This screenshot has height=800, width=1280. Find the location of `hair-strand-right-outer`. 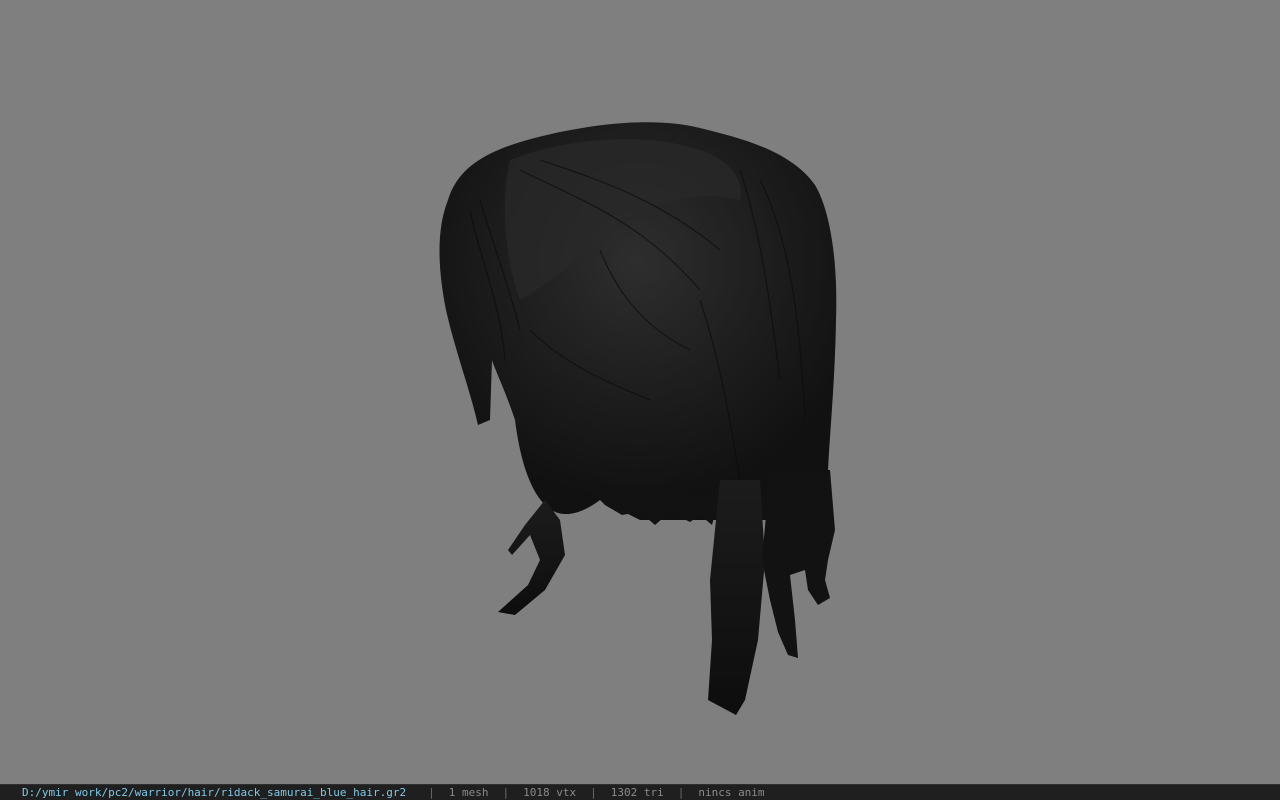

hair-strand-right-outer is located at coordinates (798, 564).